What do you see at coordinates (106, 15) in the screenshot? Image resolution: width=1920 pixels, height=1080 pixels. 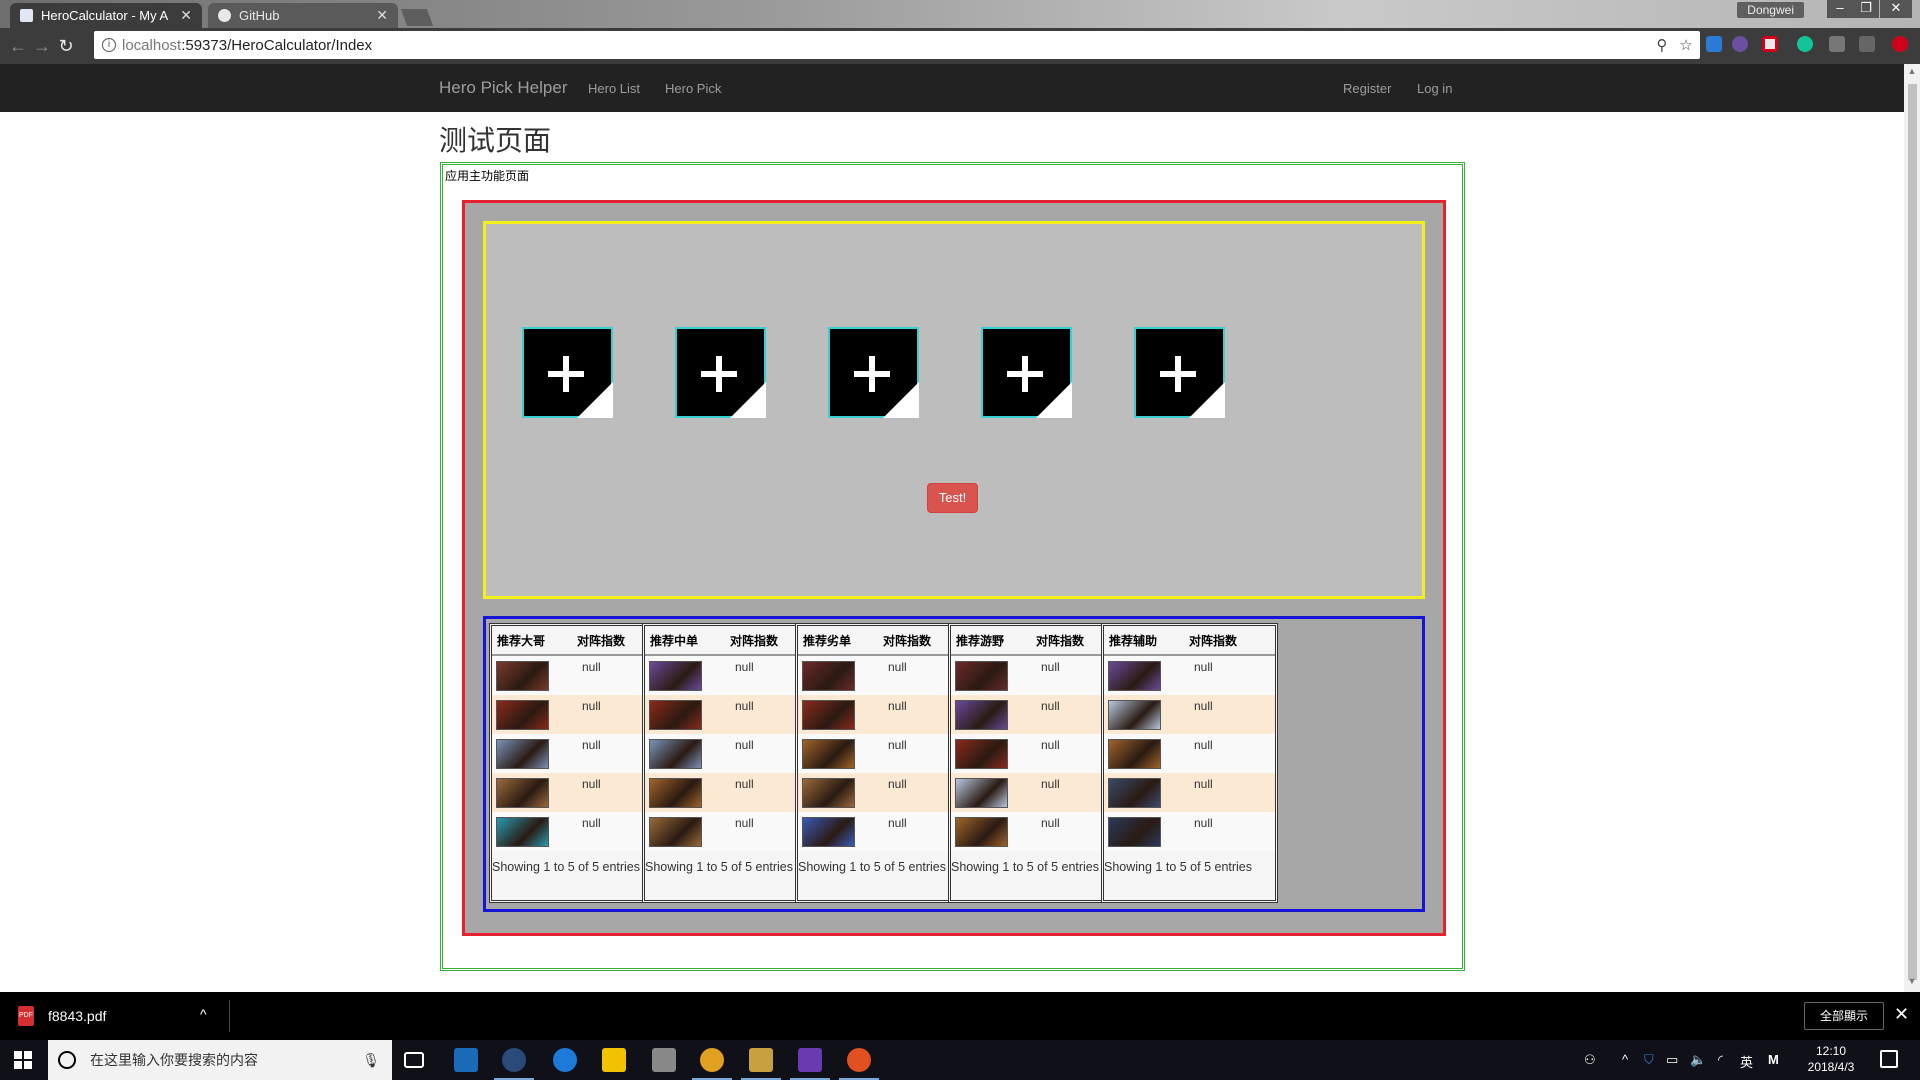 I see `tab-herocalculator: HeroCalculator - My A ✕` at bounding box center [106, 15].